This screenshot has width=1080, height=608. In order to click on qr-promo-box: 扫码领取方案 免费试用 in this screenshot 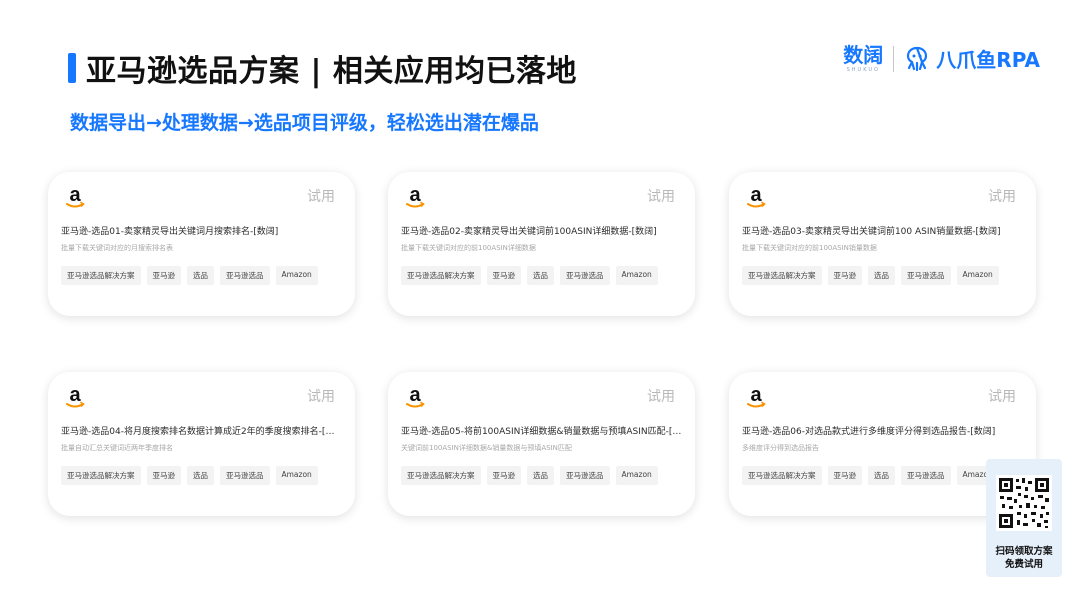, I will do `click(1024, 518)`.